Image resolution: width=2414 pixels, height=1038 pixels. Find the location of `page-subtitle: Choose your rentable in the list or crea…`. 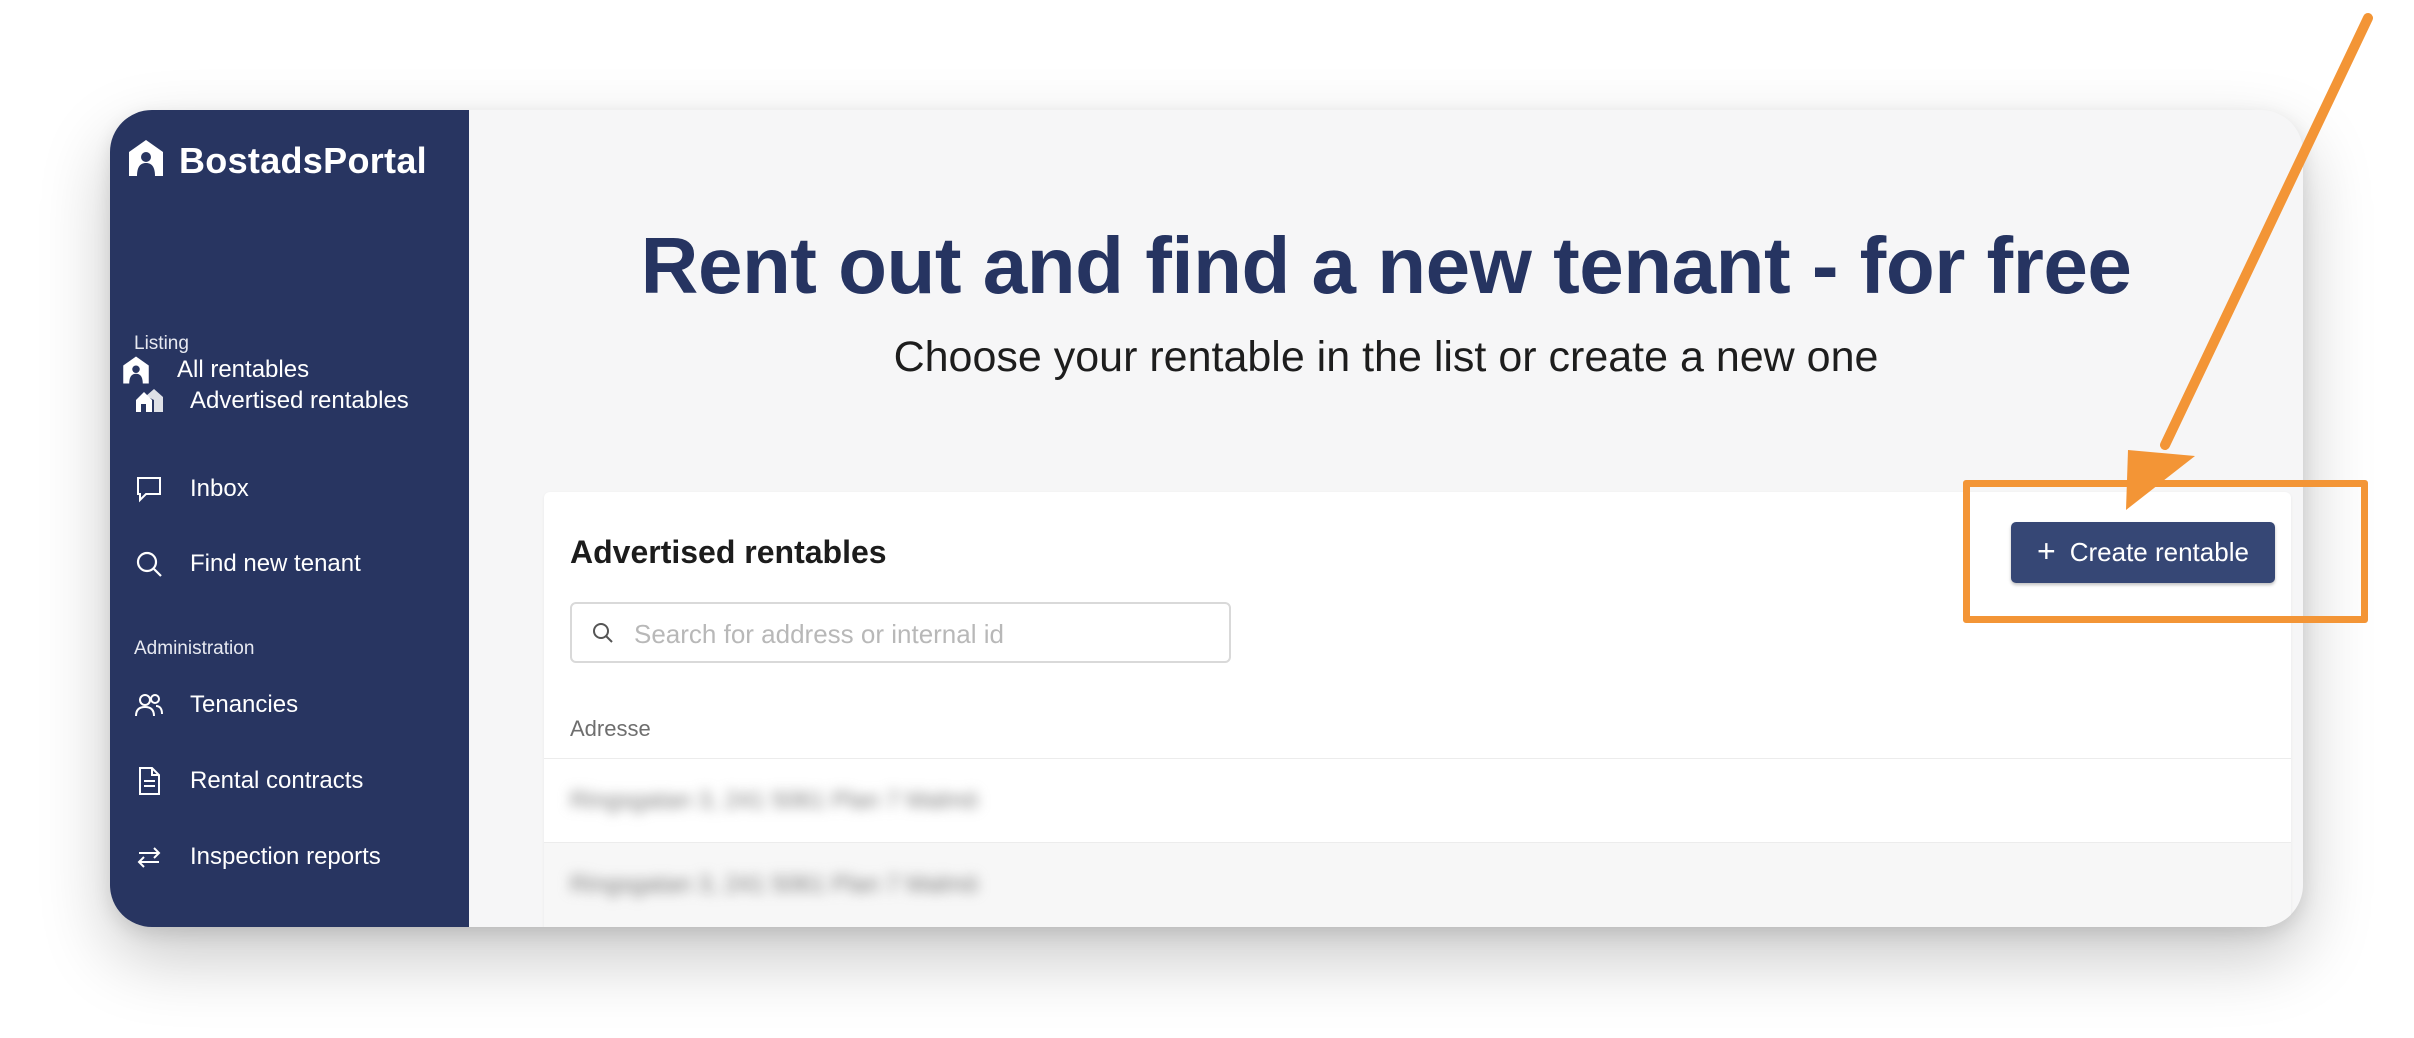

page-subtitle: Choose your rentable in the list or crea… is located at coordinates (1386, 357).